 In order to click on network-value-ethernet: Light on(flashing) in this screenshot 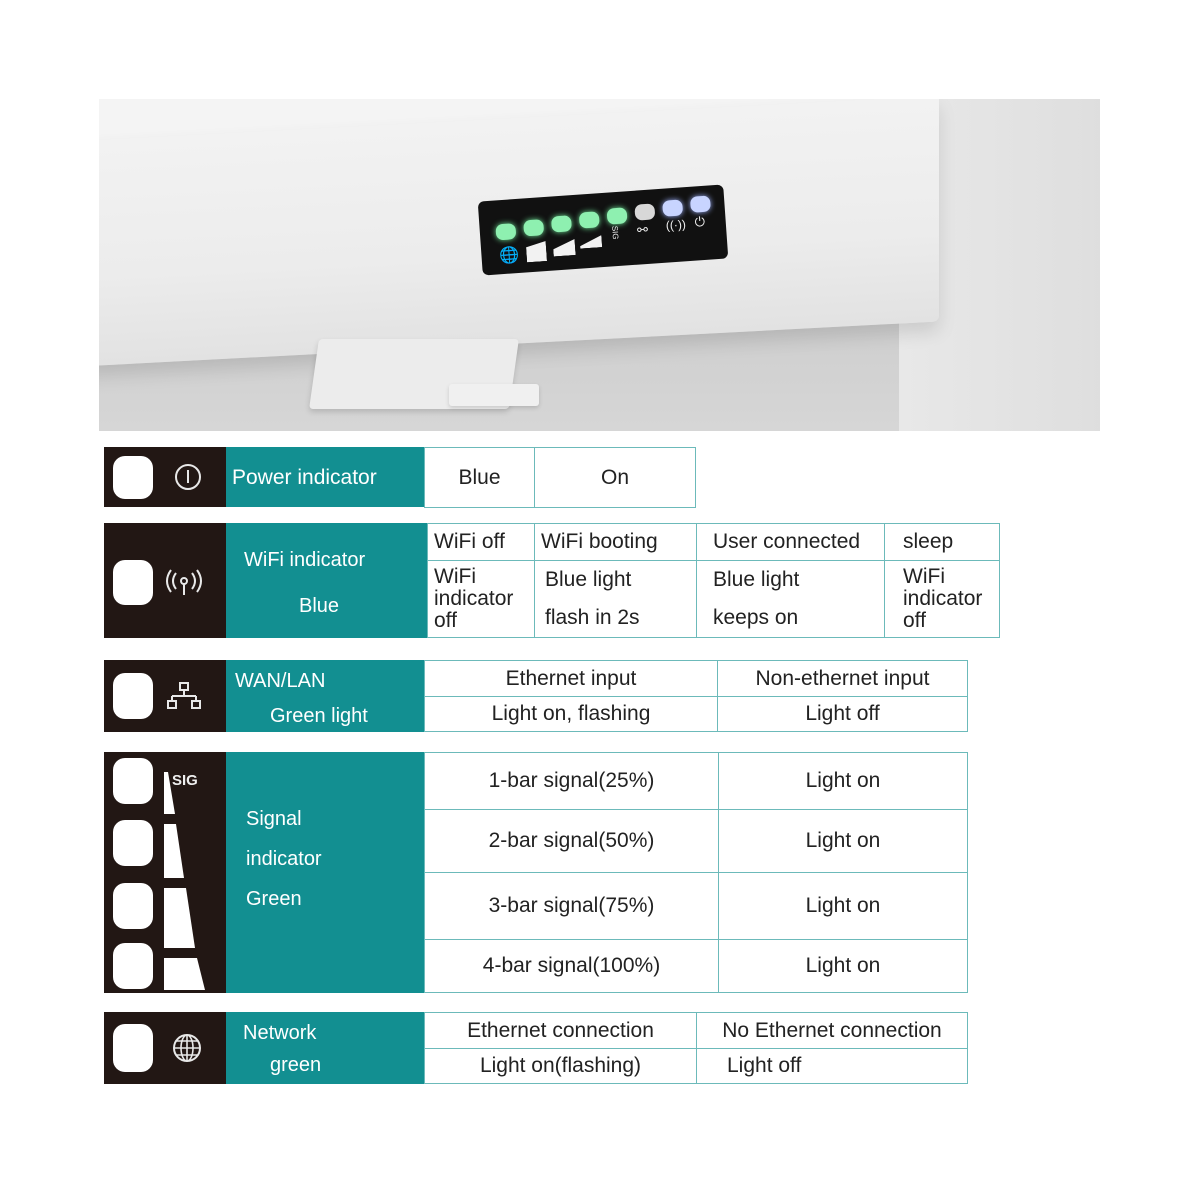, I will do `click(560, 1066)`.